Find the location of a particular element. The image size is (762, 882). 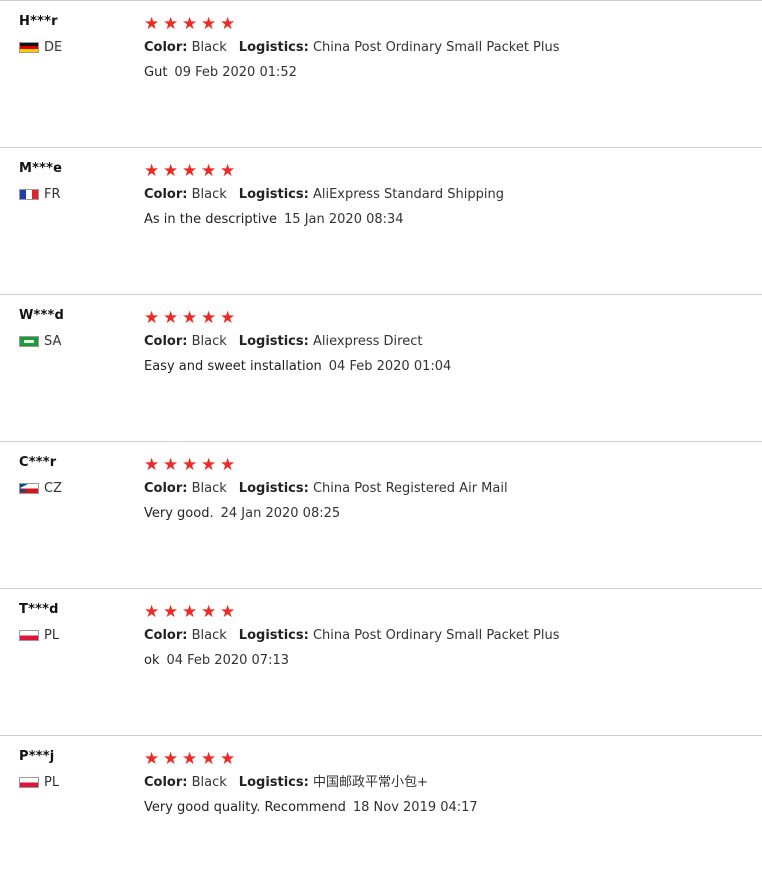

review-date: 24 Jan 2020 08:25 is located at coordinates (280, 513).